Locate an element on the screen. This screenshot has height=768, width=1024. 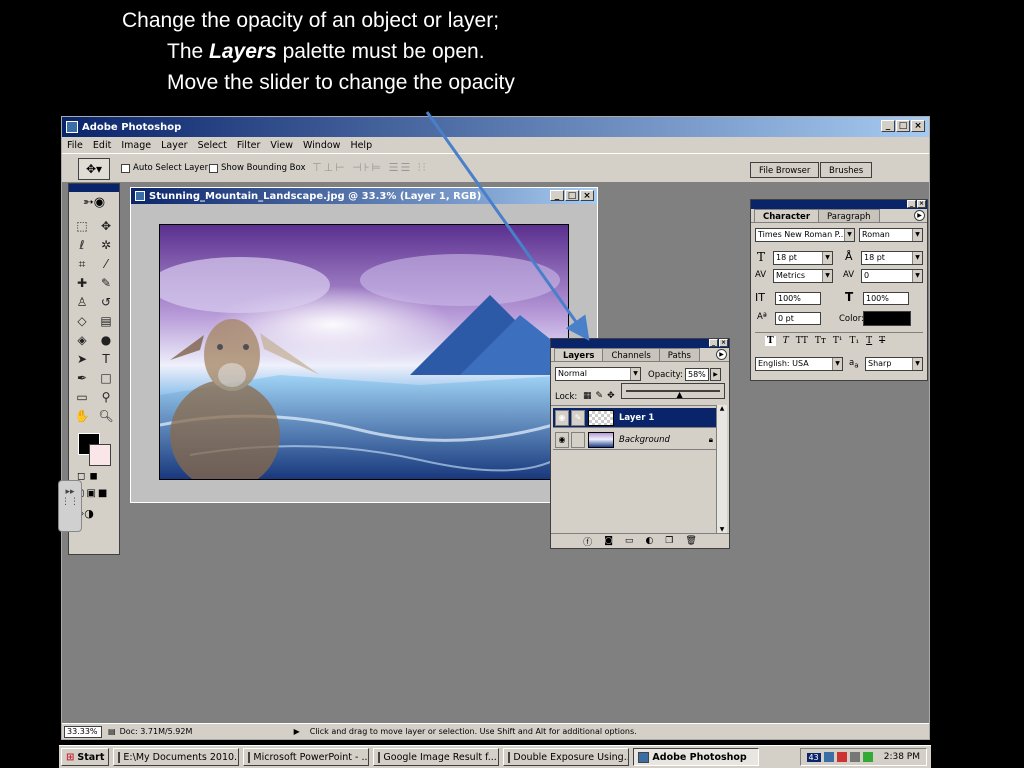
volume-icon is located at coordinates (854, 757).